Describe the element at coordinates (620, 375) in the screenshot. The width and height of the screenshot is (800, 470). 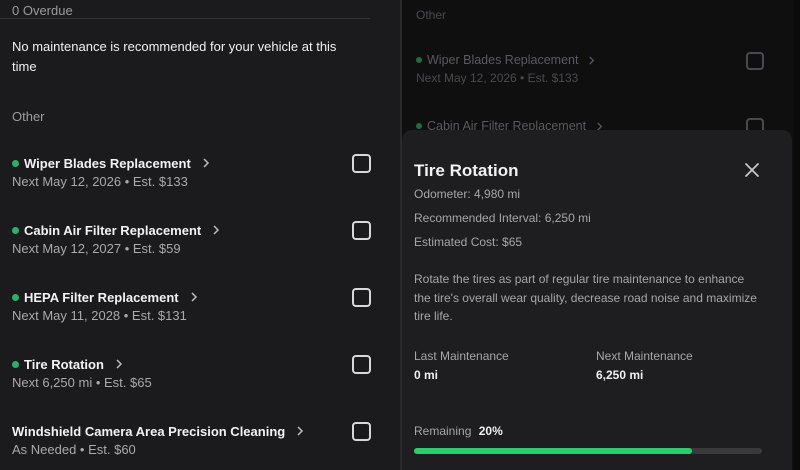
I see `next-maintenance-value: 6,250 mi` at that location.